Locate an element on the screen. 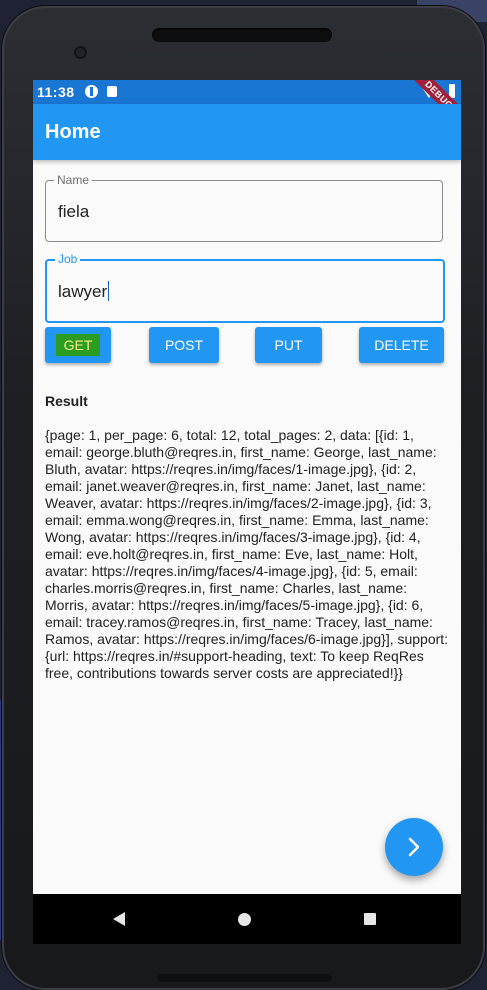 This screenshot has width=487, height=990. delete-button: DELETE is located at coordinates (401, 345).